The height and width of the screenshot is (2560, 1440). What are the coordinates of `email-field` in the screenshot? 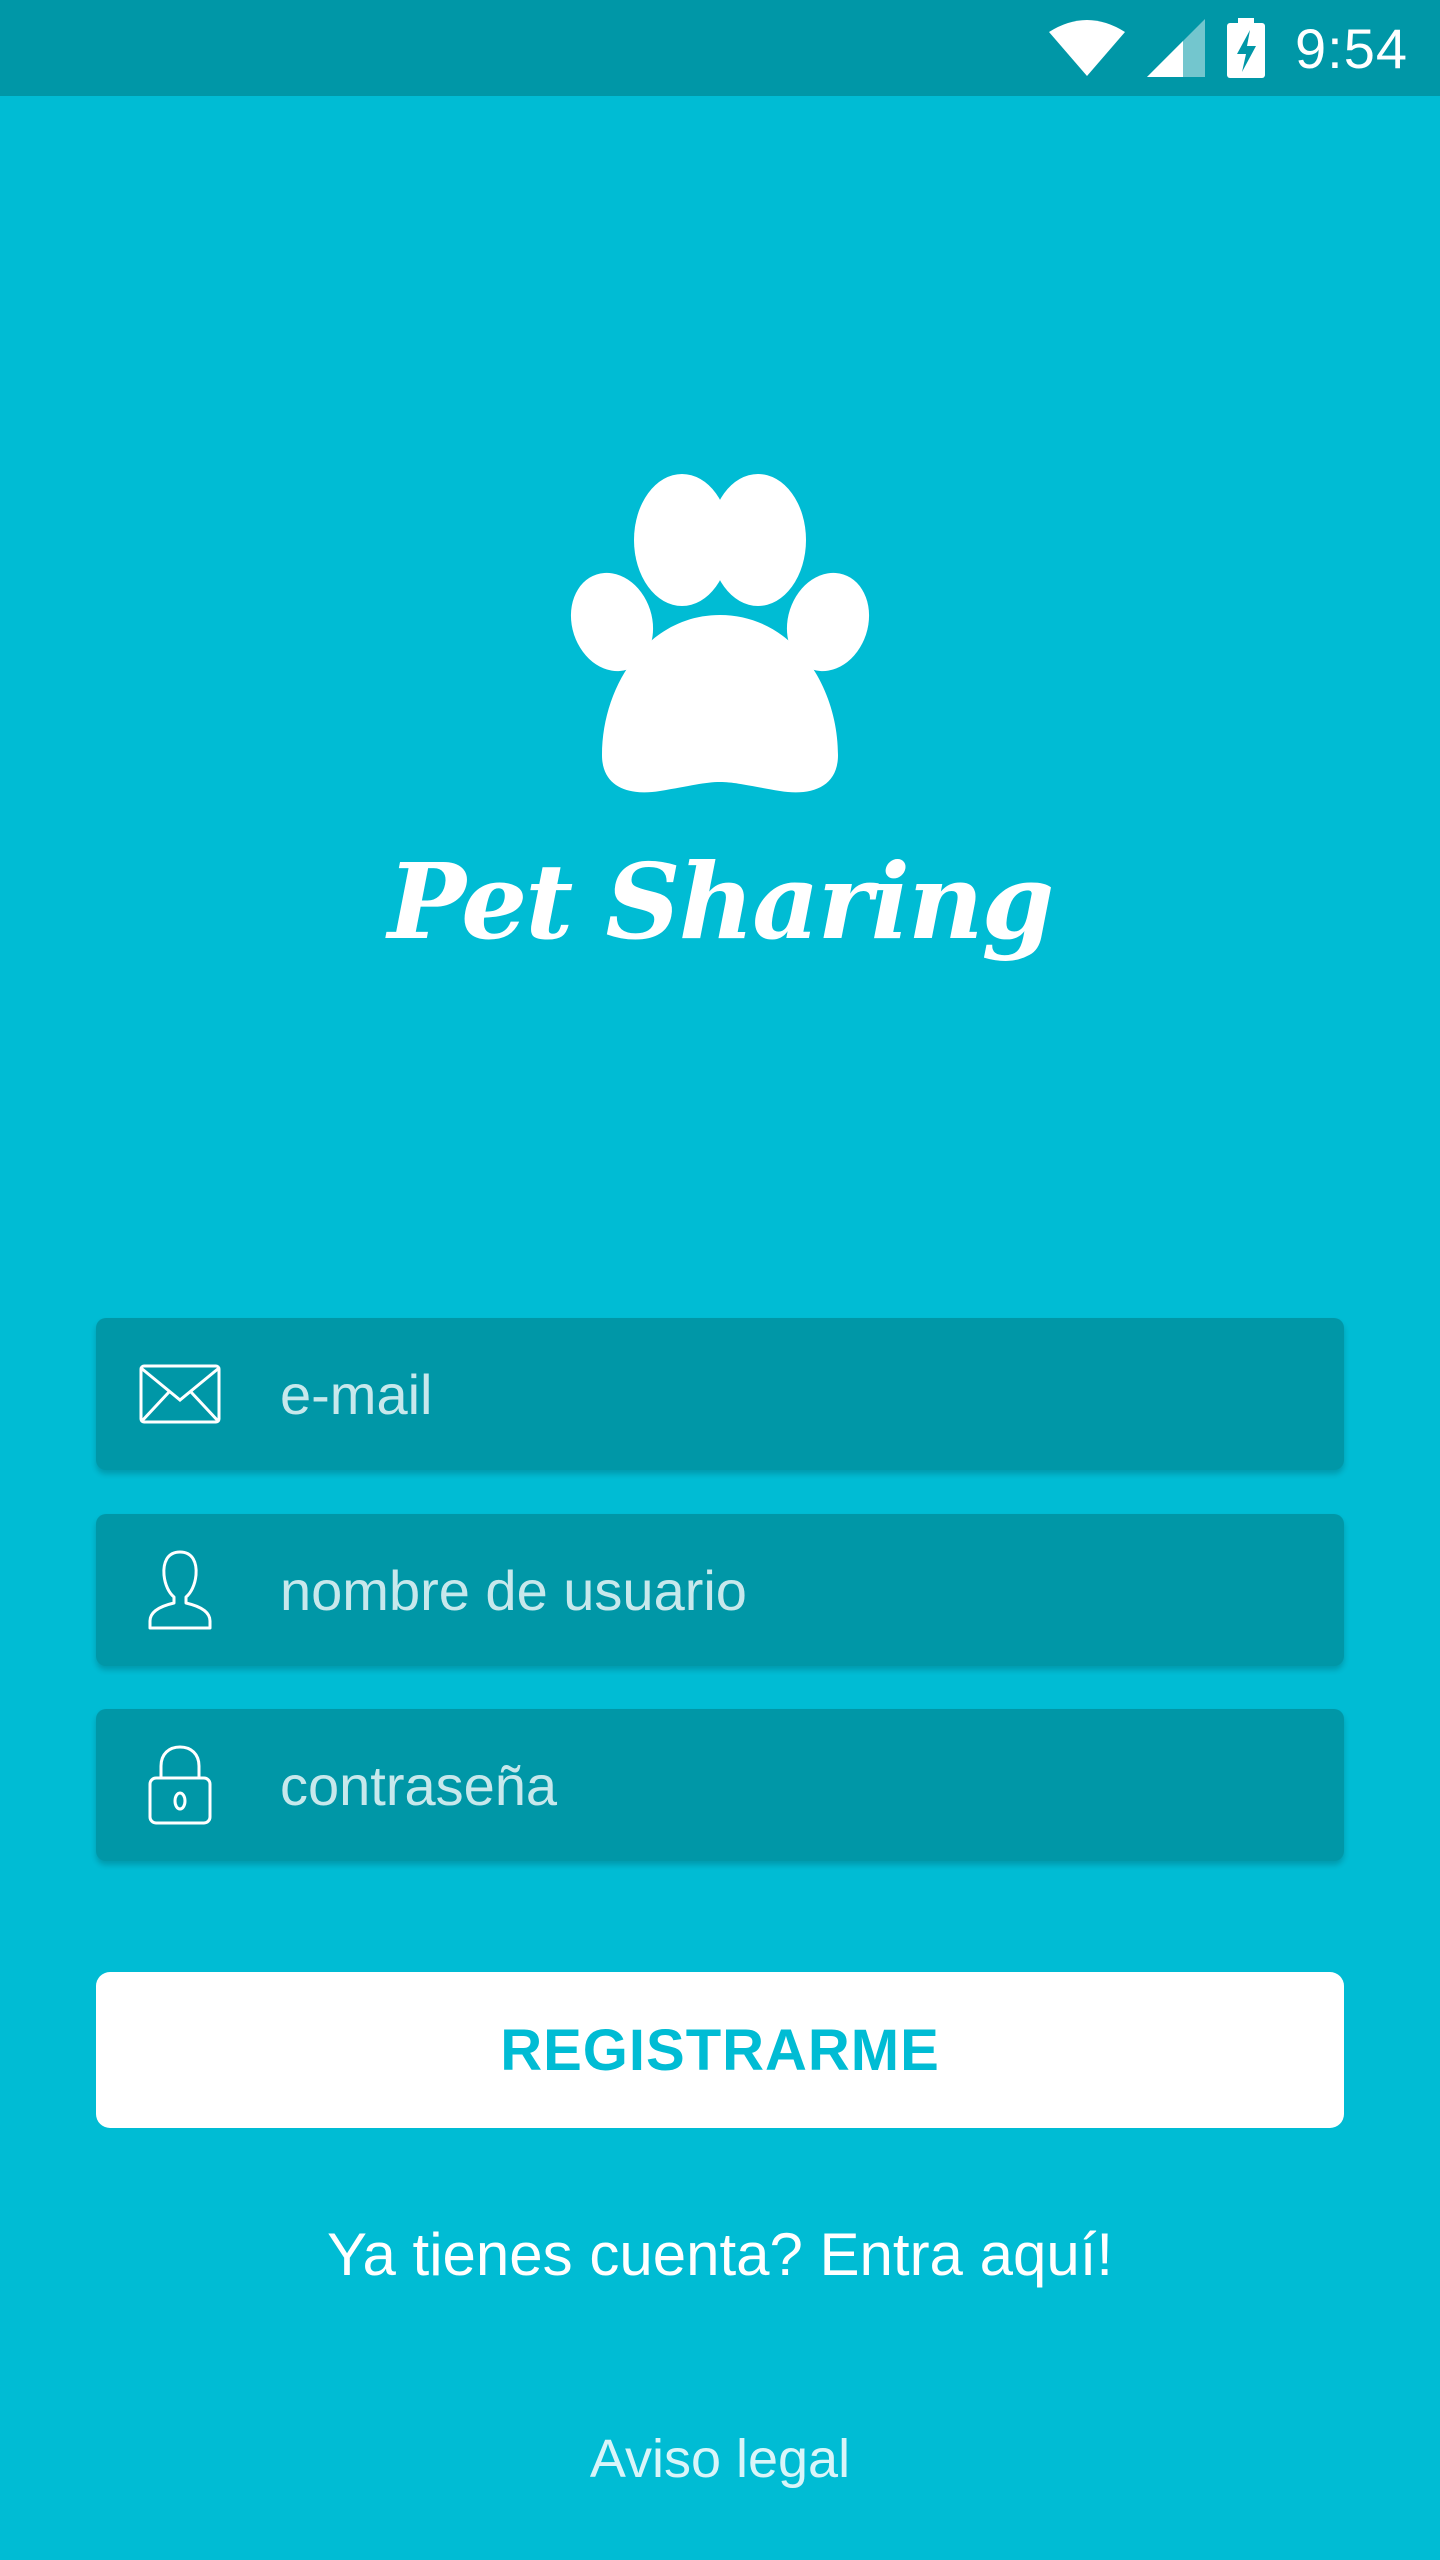 It's located at (720, 1394).